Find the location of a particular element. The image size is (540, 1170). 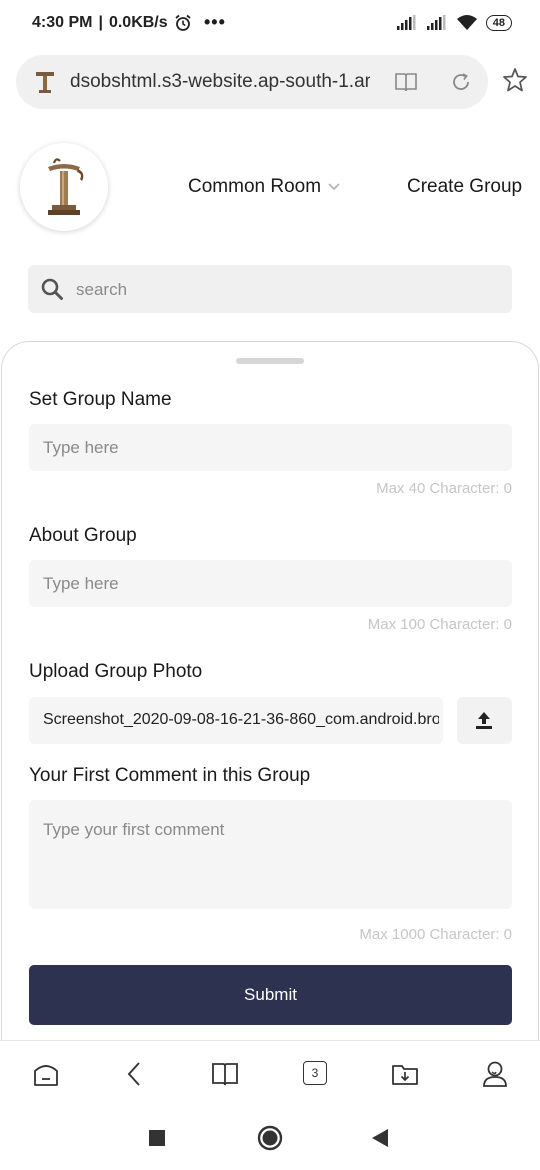

first-comment-input is located at coordinates (270, 854).